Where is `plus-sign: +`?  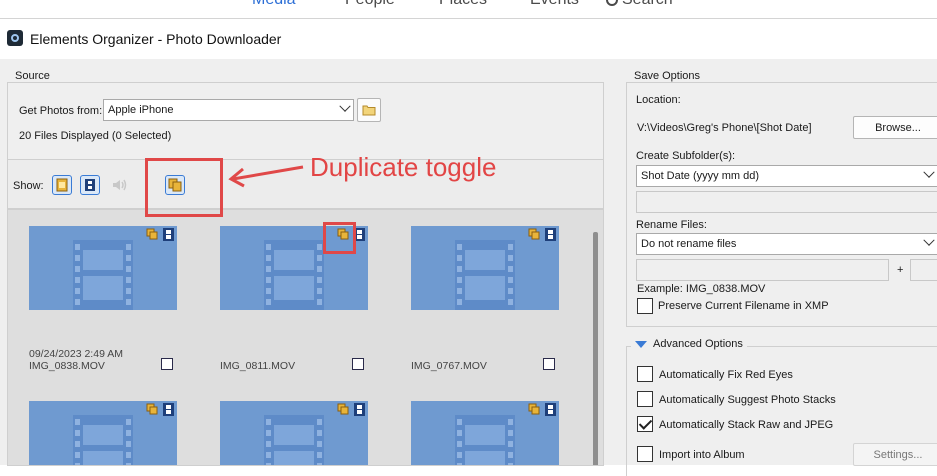 plus-sign: + is located at coordinates (900, 270).